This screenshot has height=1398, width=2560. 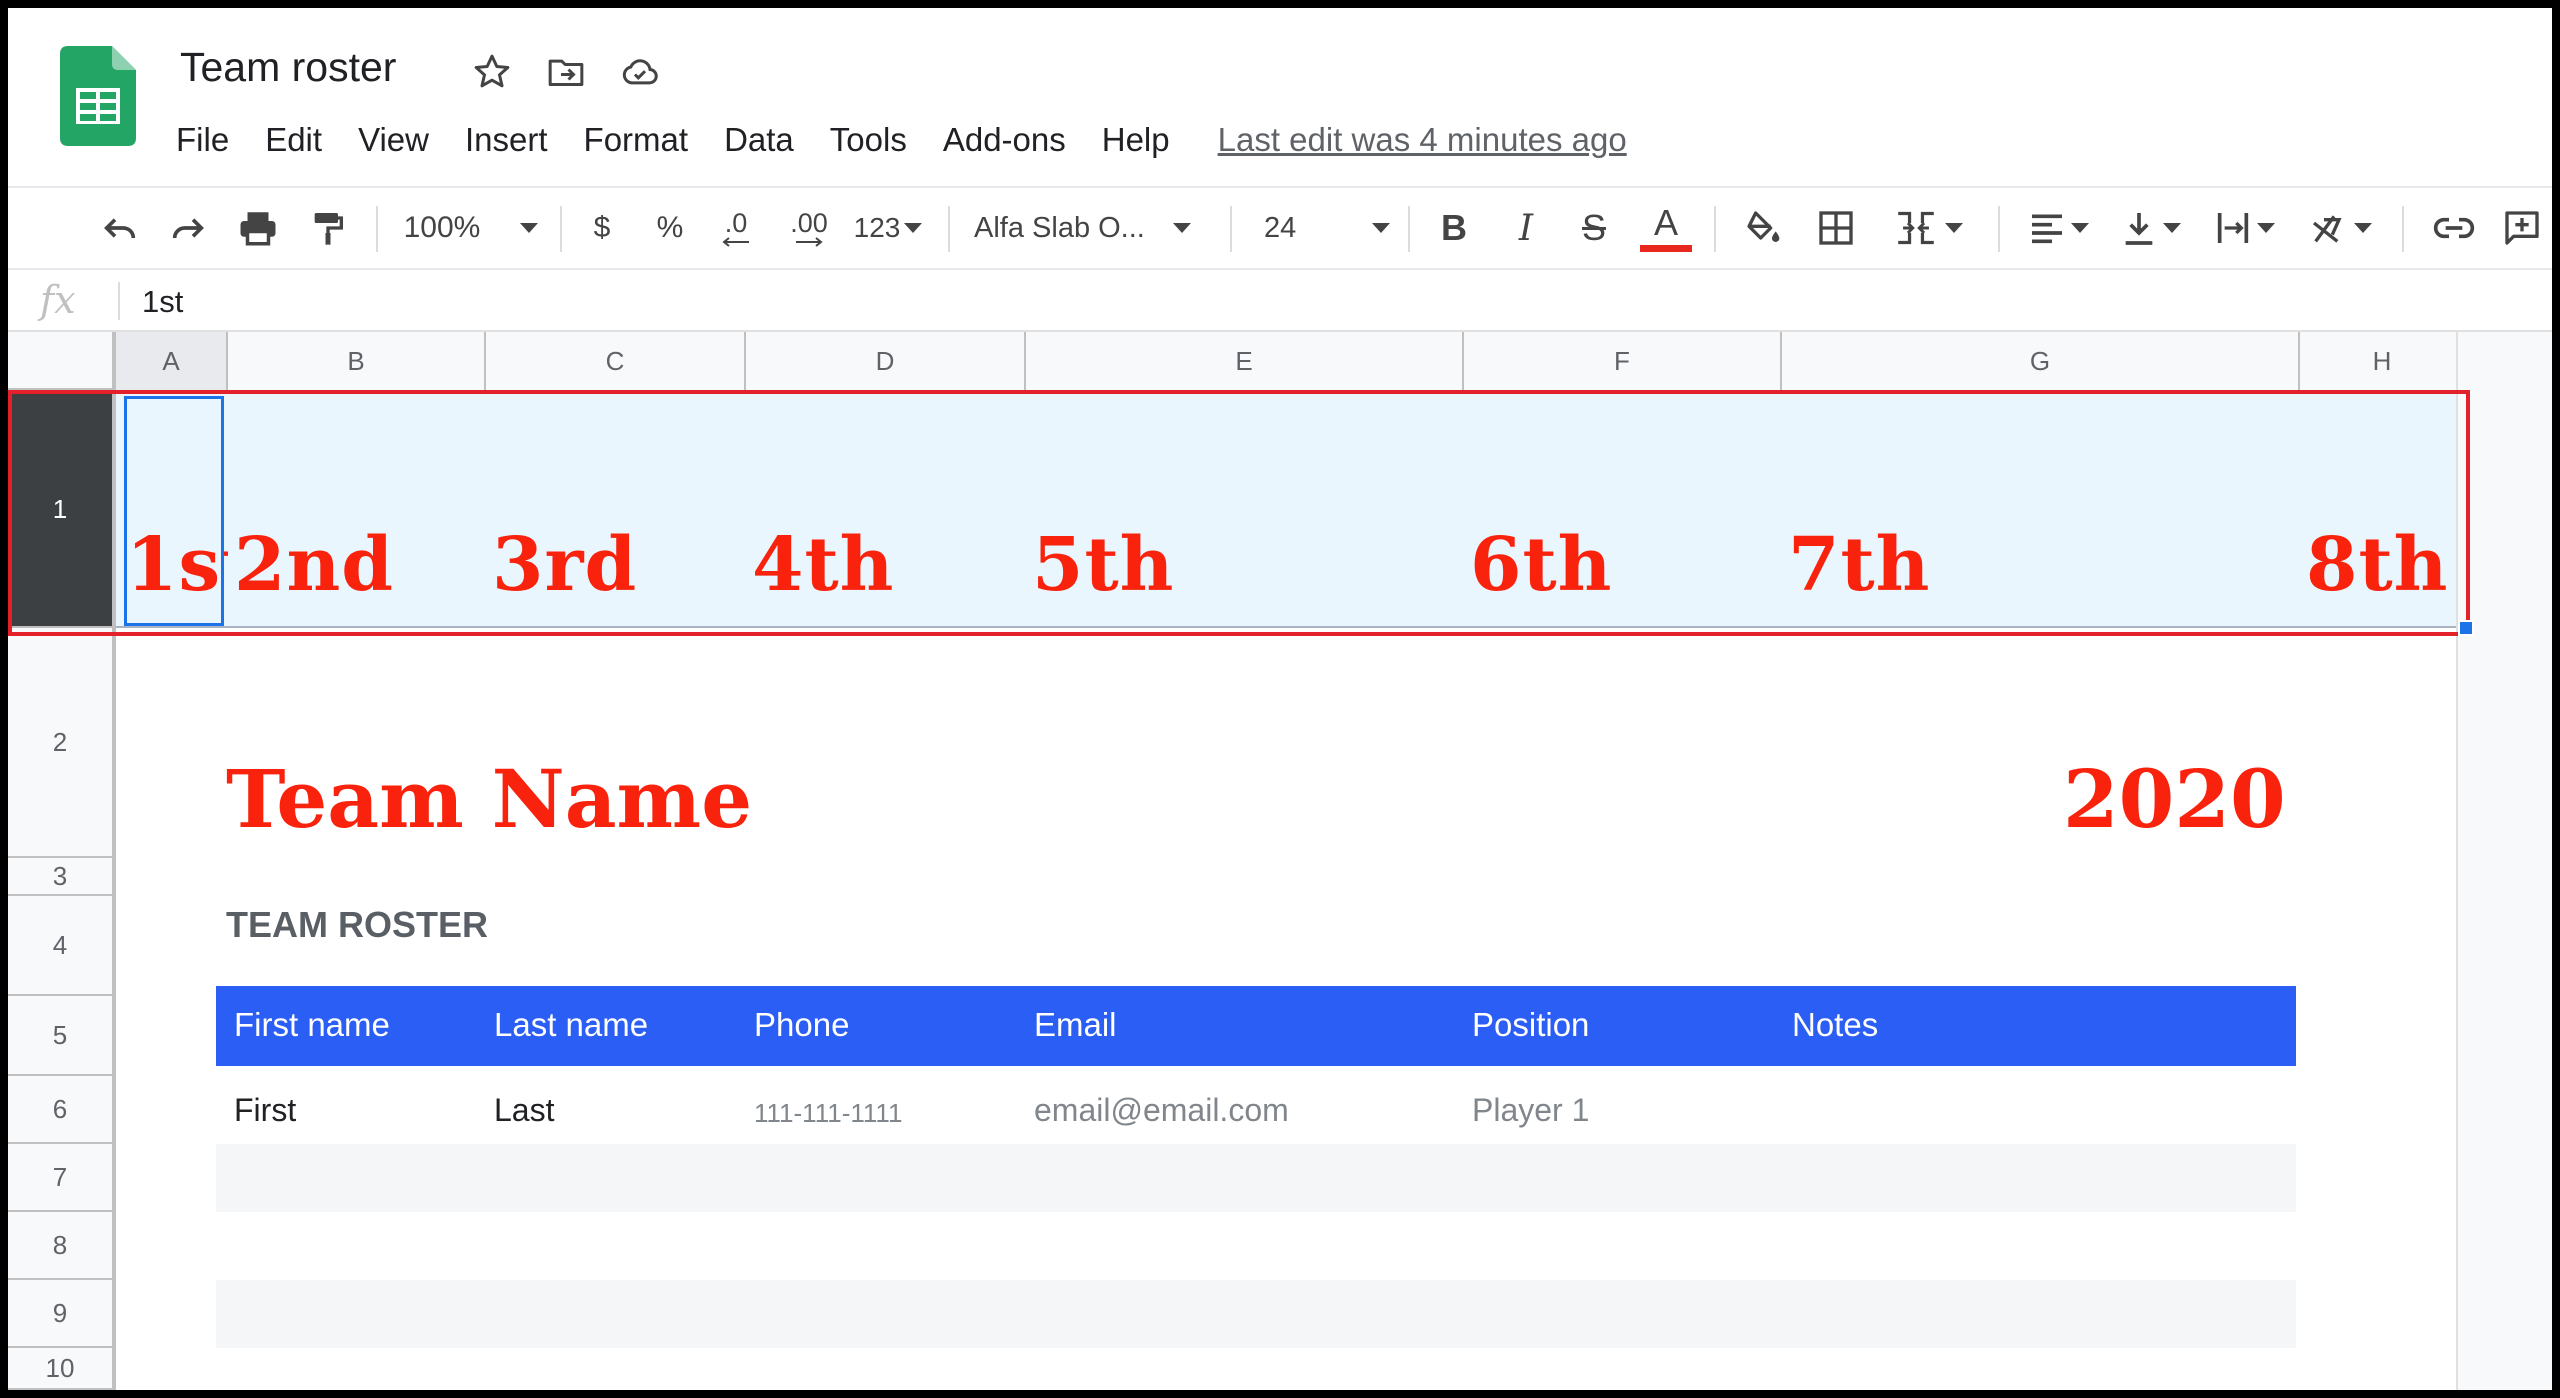 What do you see at coordinates (1594, 228) in the screenshot?
I see `strikethrough-button: S` at bounding box center [1594, 228].